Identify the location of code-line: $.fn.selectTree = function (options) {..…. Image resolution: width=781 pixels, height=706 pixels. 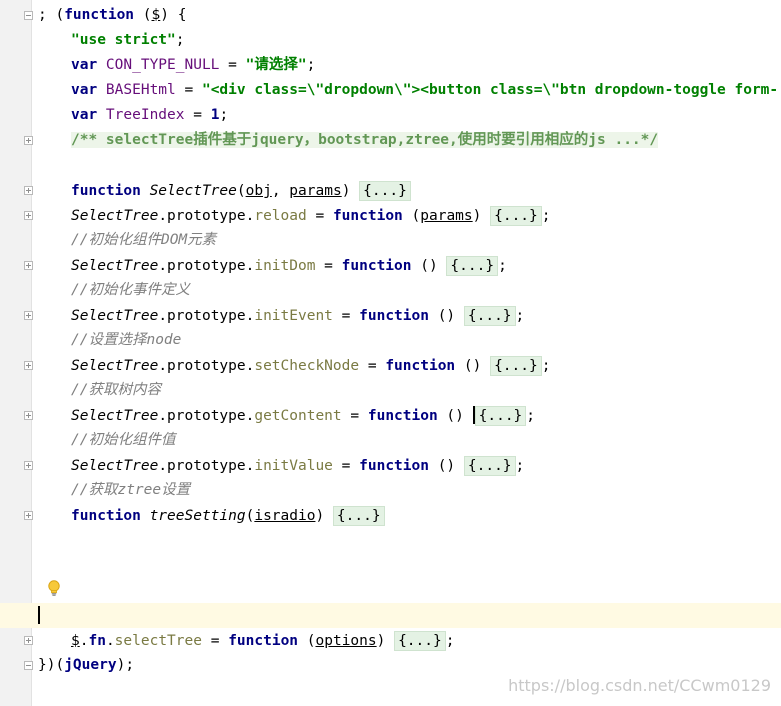
(390, 640).